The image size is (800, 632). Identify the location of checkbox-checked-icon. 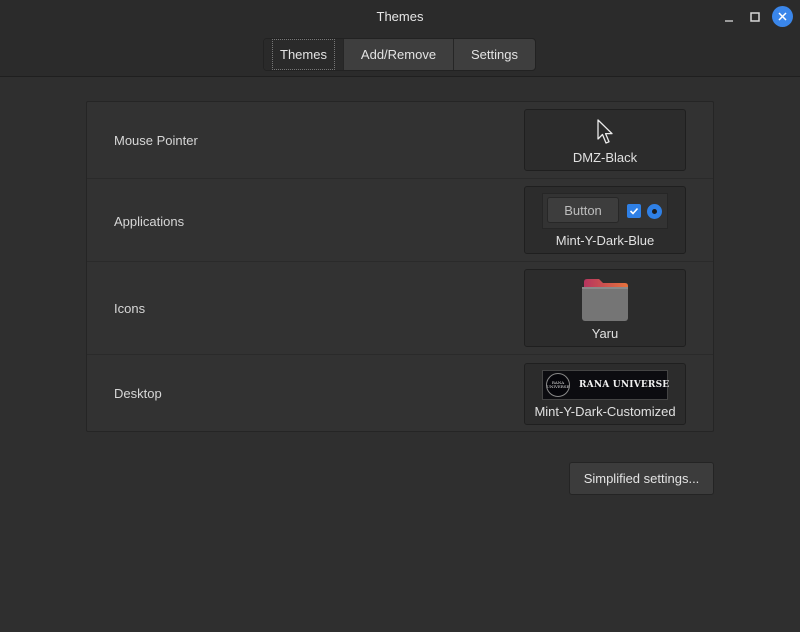
(634, 211).